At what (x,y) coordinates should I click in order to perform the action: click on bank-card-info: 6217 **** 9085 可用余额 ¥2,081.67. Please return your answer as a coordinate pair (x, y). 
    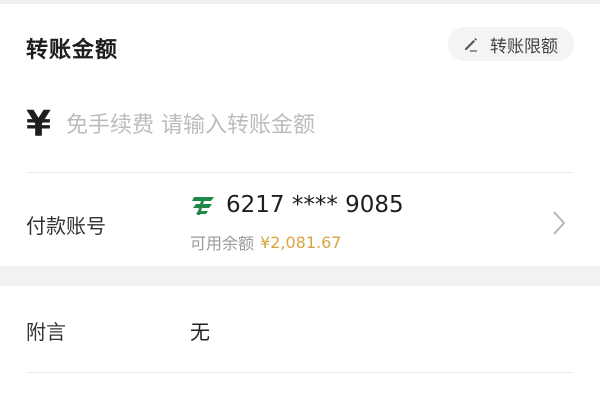
    Looking at the image, I should click on (297, 222).